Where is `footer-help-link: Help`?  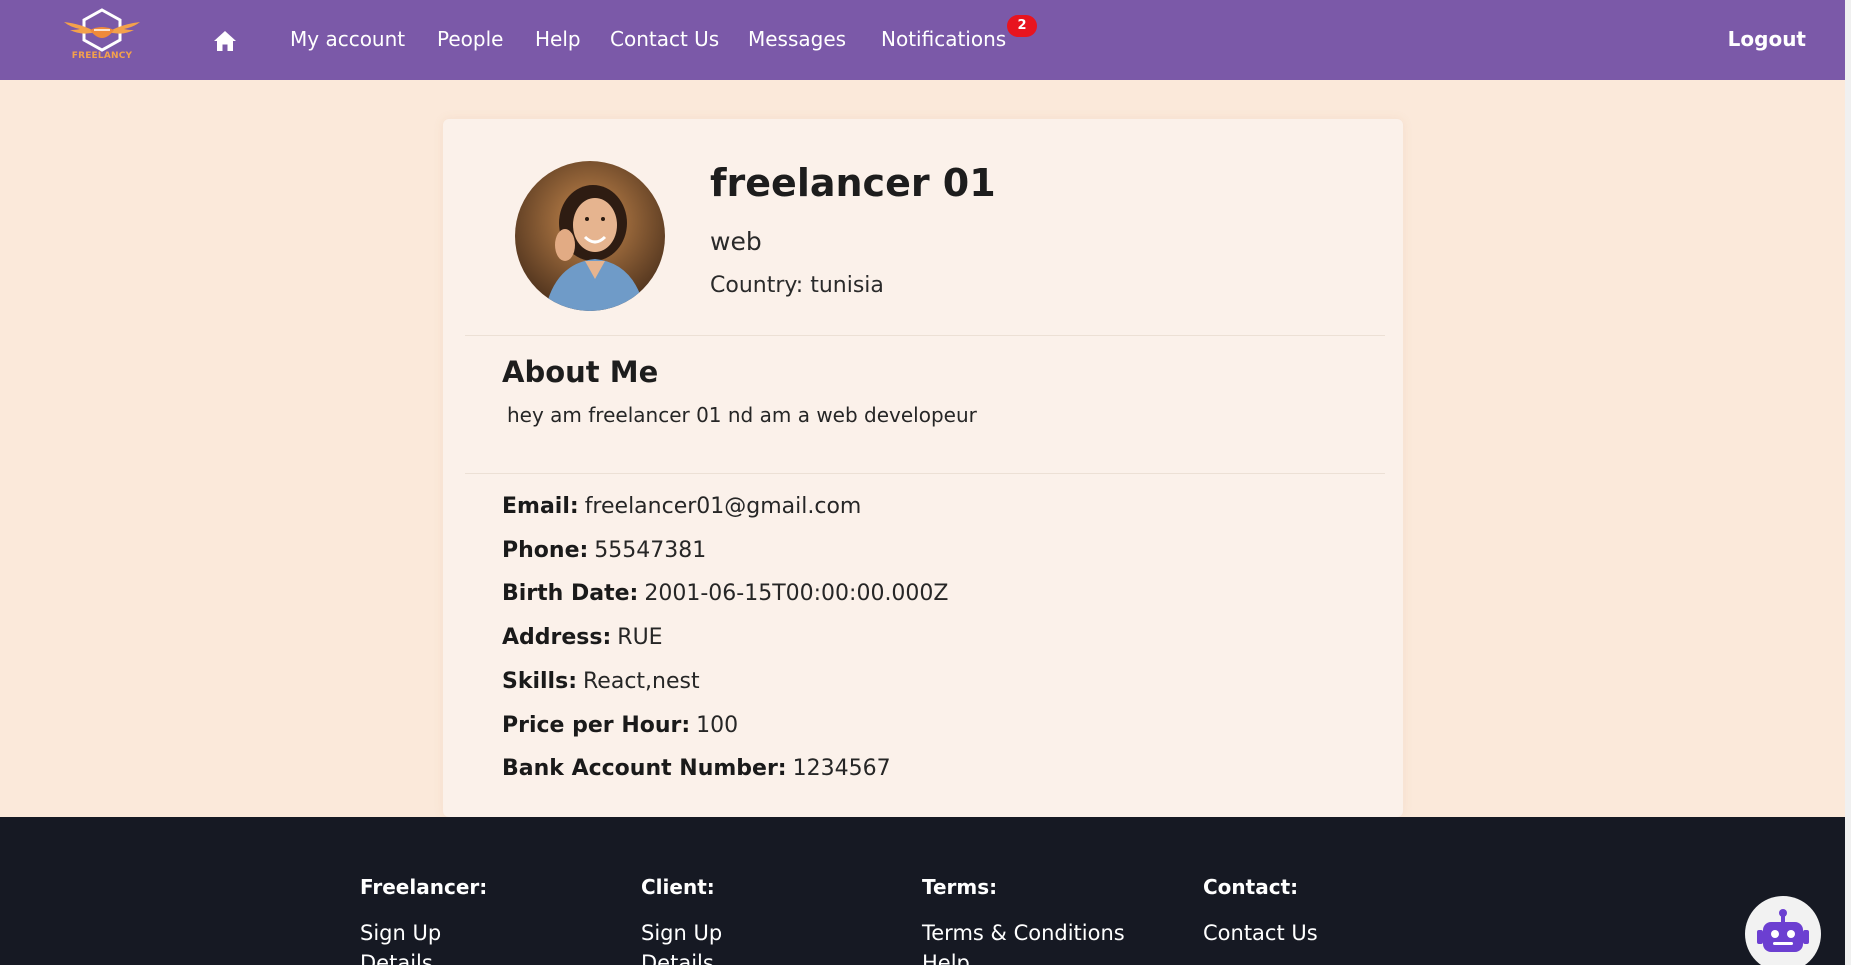
footer-help-link: Help is located at coordinates (946, 958).